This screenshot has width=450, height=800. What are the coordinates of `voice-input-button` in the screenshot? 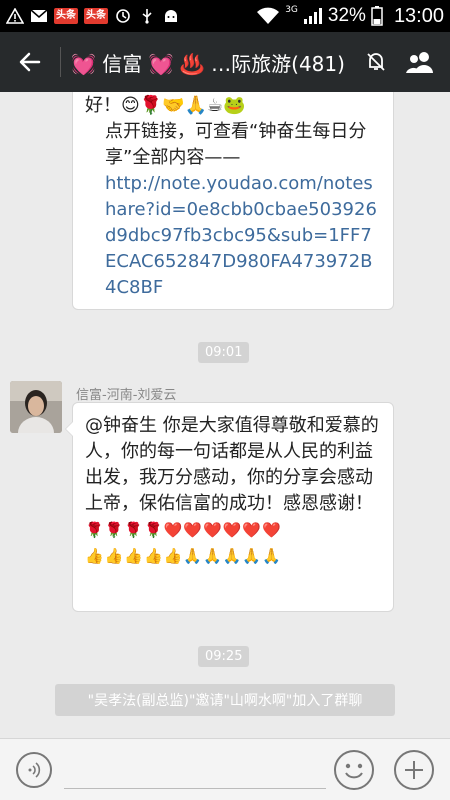 It's located at (34, 770).